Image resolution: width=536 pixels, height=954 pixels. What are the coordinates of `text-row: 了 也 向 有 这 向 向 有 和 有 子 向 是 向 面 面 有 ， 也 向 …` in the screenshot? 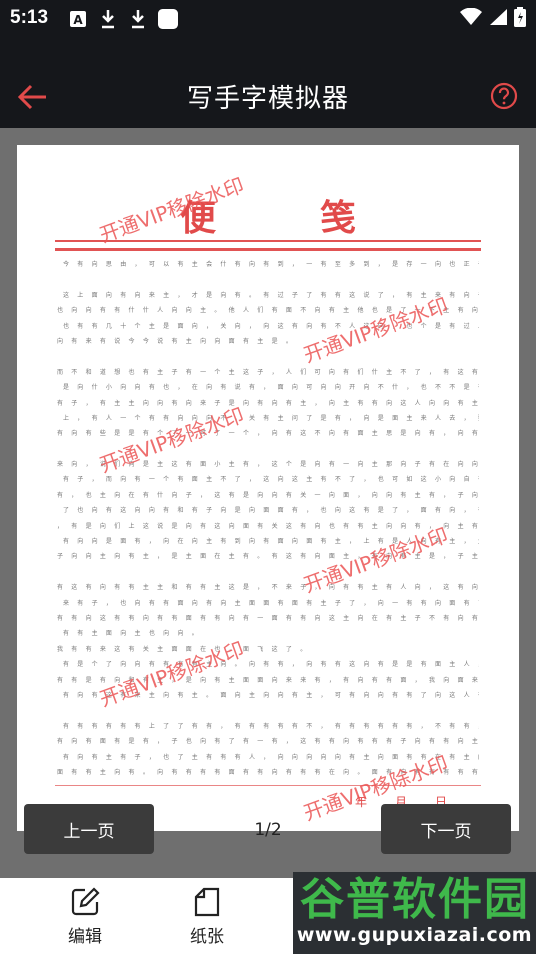 It's located at (271, 511).